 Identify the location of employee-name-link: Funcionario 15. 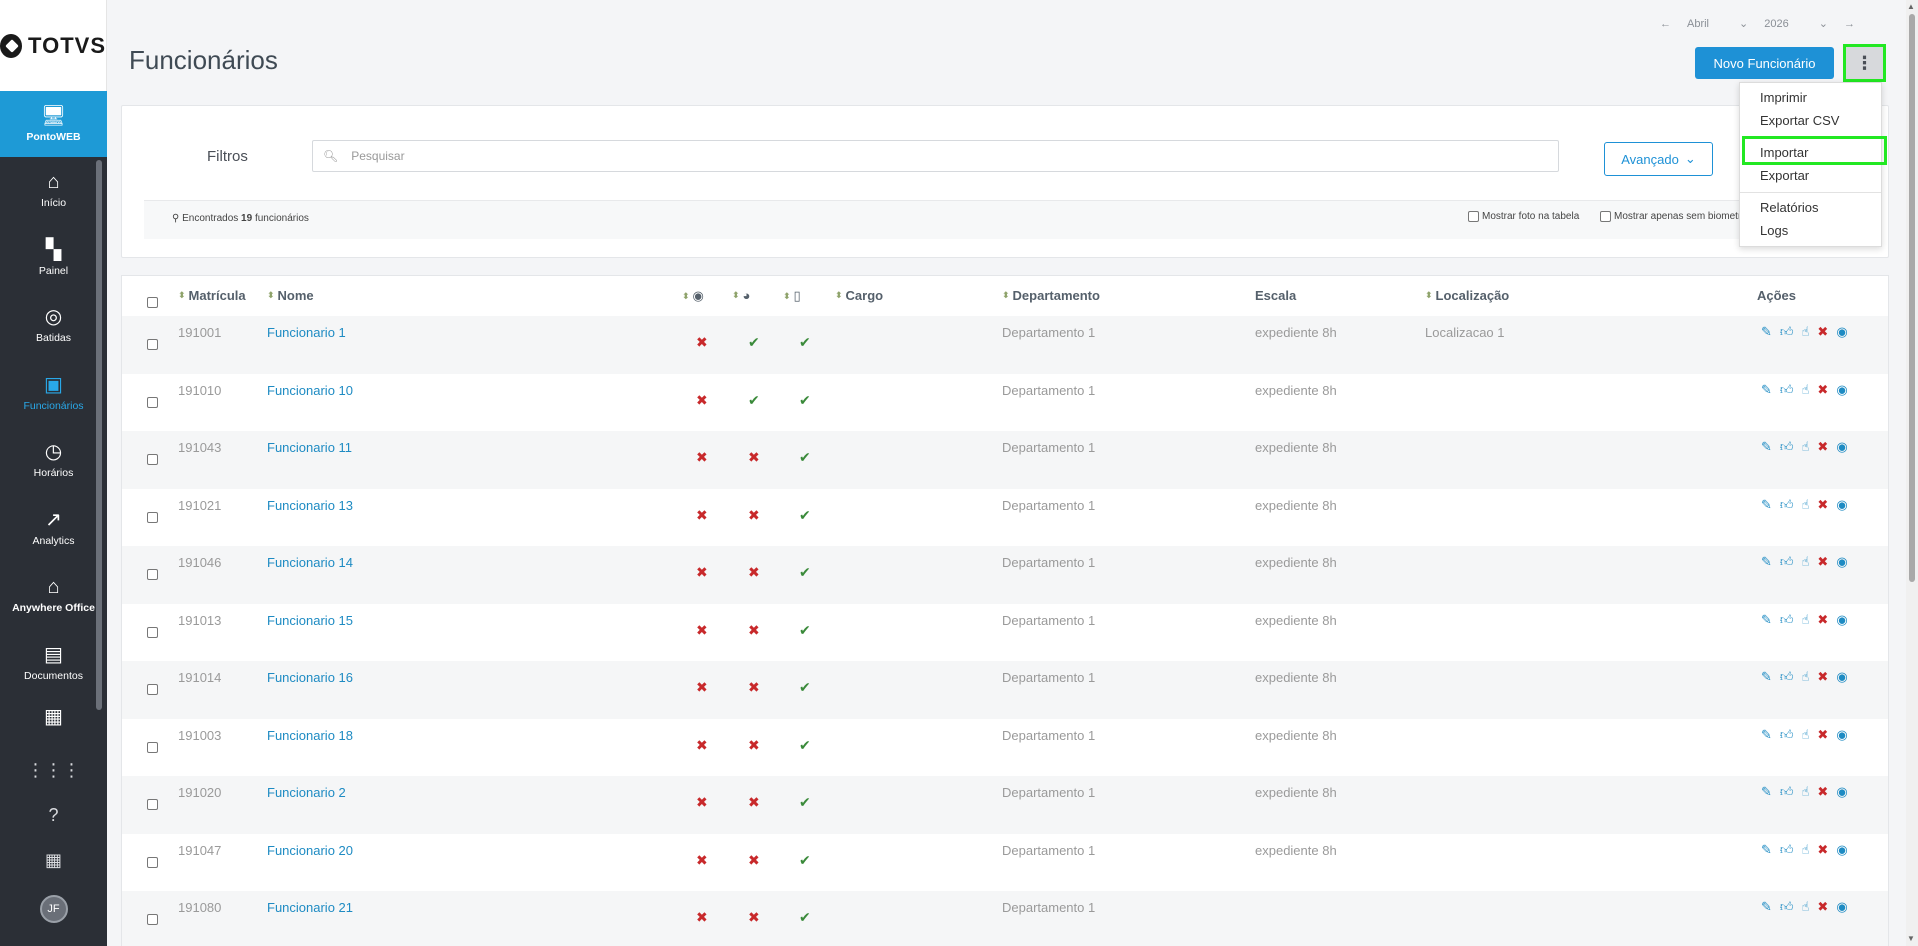
(310, 620).